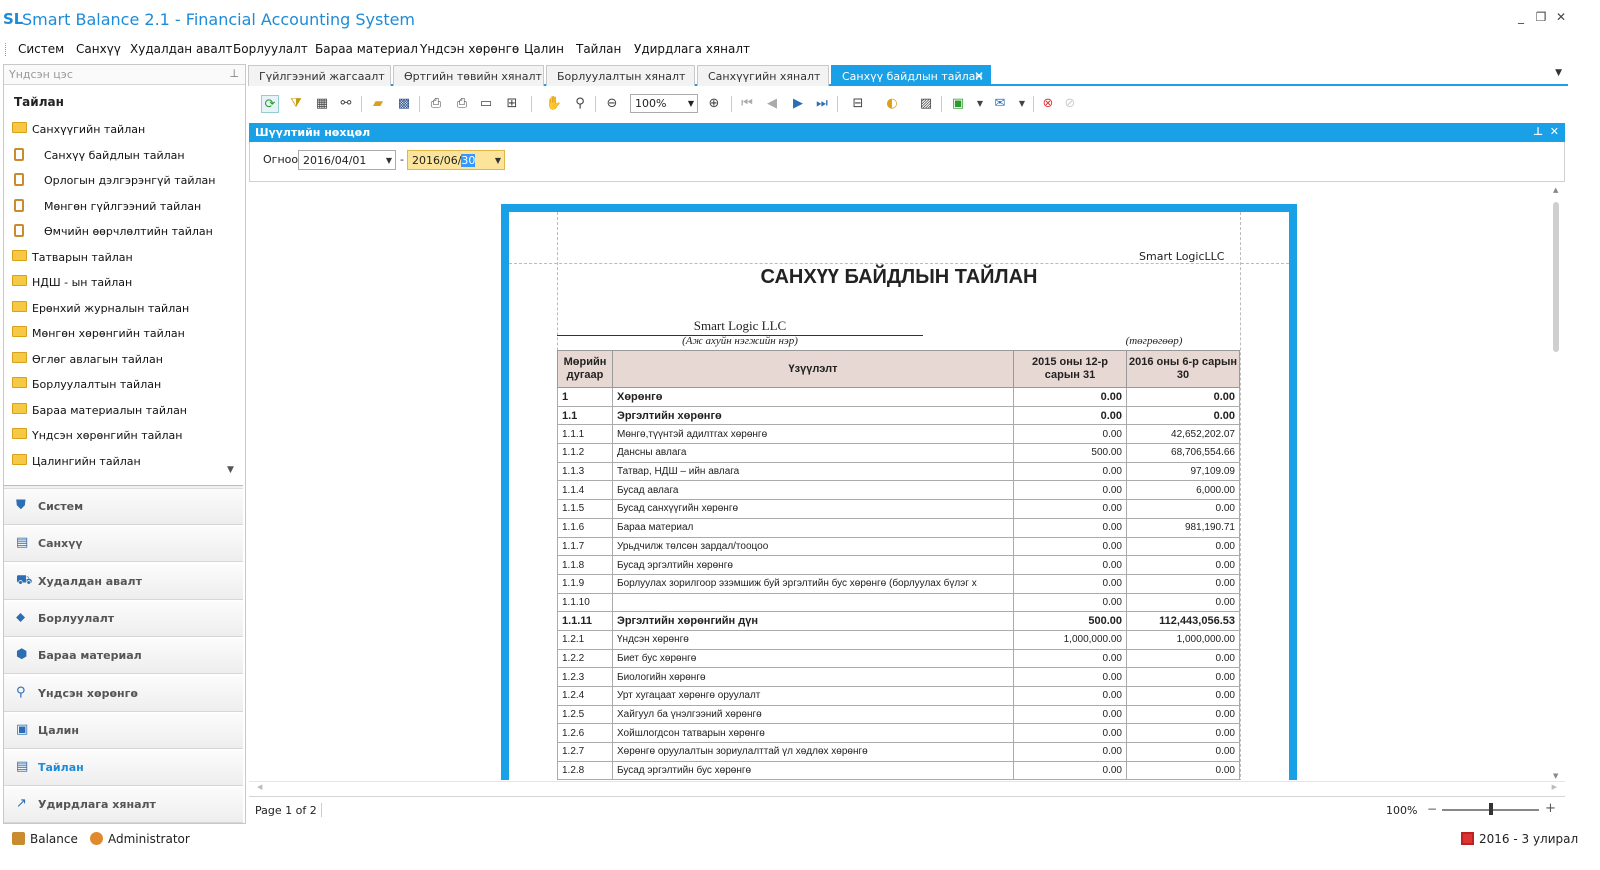 The height and width of the screenshot is (870, 1600). What do you see at coordinates (123, 411) in the screenshot?
I see `tree-item: Бараа материалын тайлан` at bounding box center [123, 411].